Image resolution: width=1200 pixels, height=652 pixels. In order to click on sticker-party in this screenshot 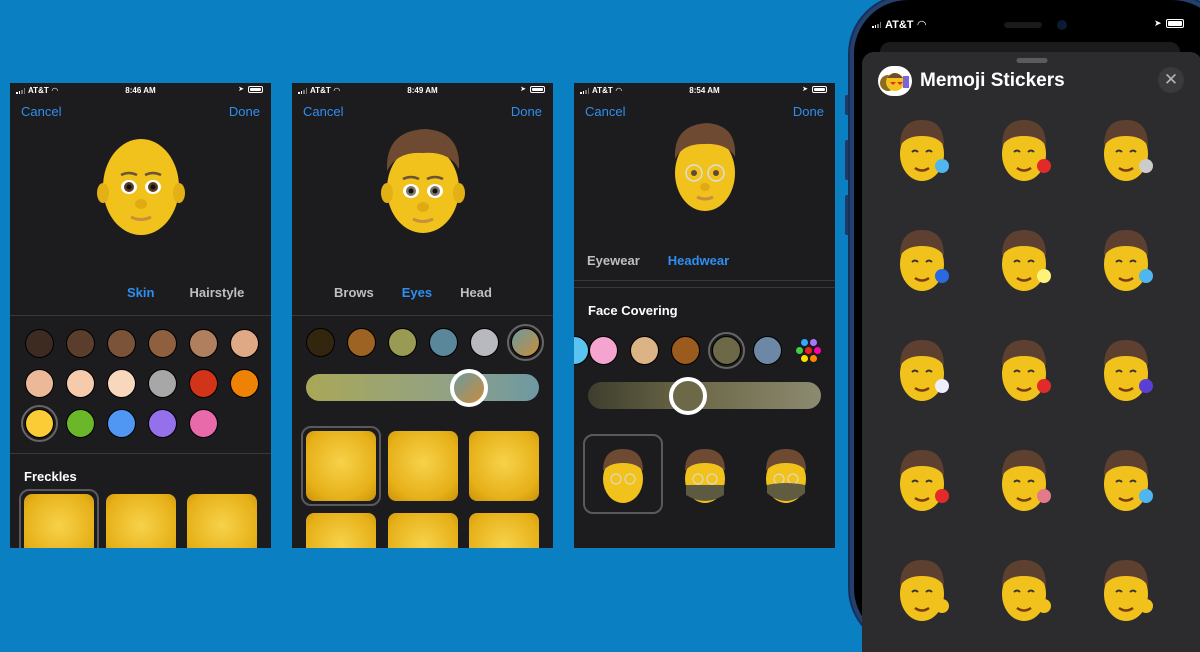, I will do `click(1126, 370)`.